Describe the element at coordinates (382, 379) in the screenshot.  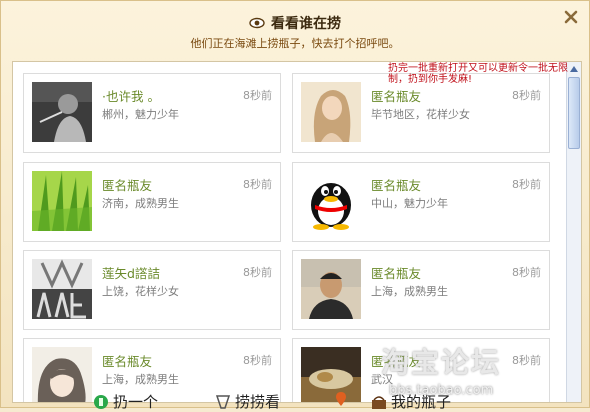
I see `user-meta: 武汉` at that location.